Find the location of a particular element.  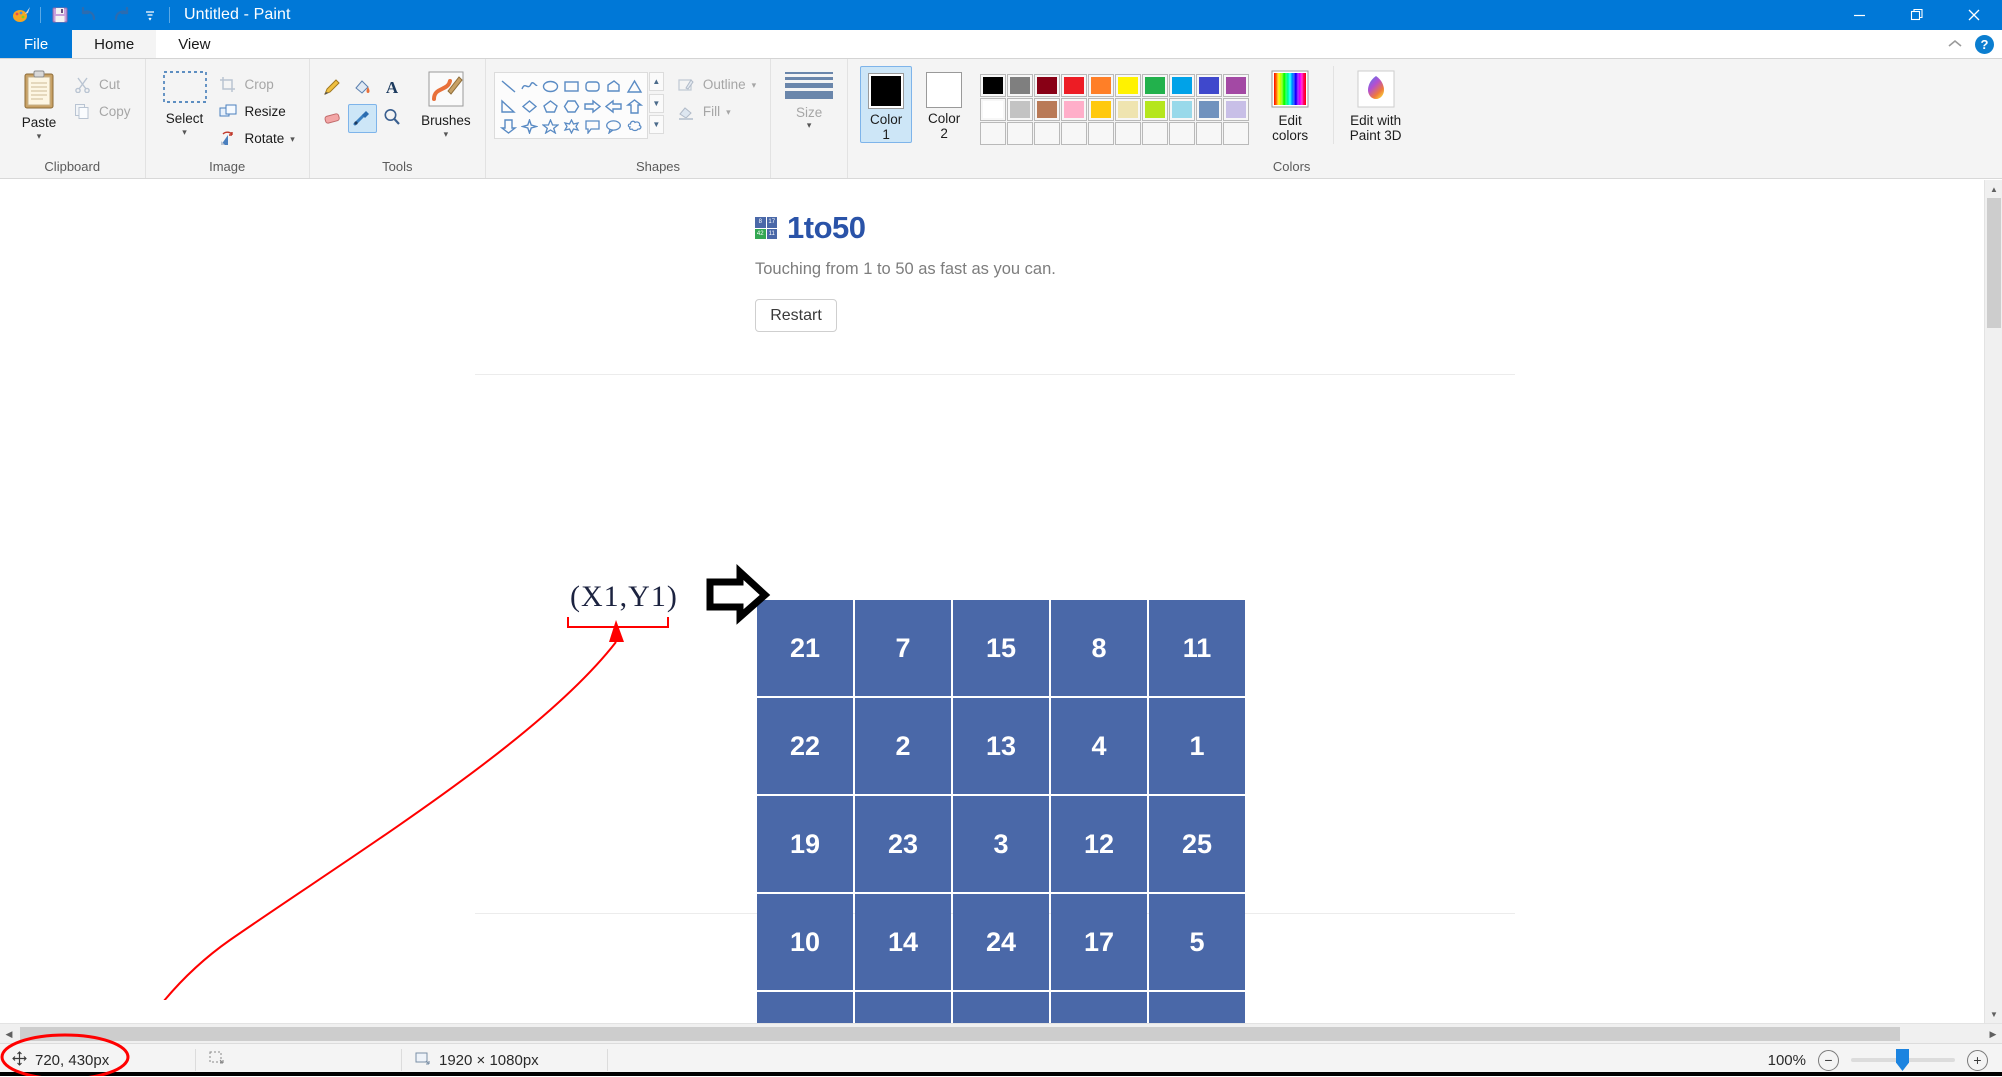

magnifier-tool is located at coordinates (392, 118).